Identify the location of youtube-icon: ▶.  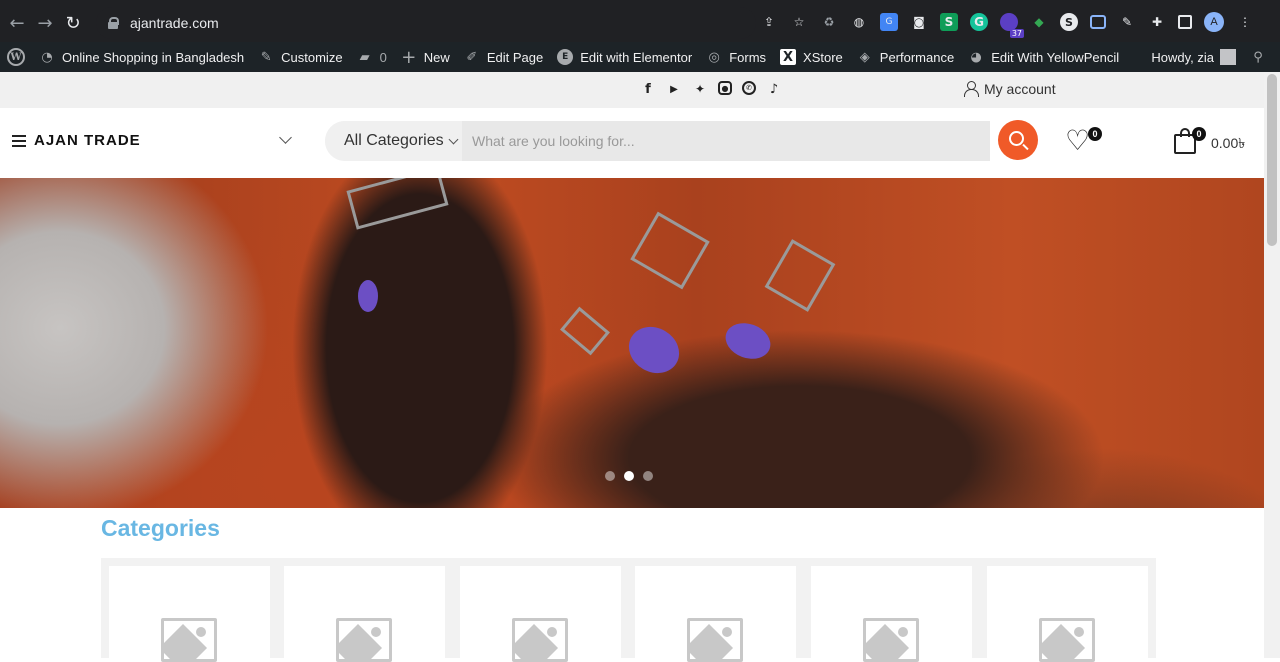
(674, 89).